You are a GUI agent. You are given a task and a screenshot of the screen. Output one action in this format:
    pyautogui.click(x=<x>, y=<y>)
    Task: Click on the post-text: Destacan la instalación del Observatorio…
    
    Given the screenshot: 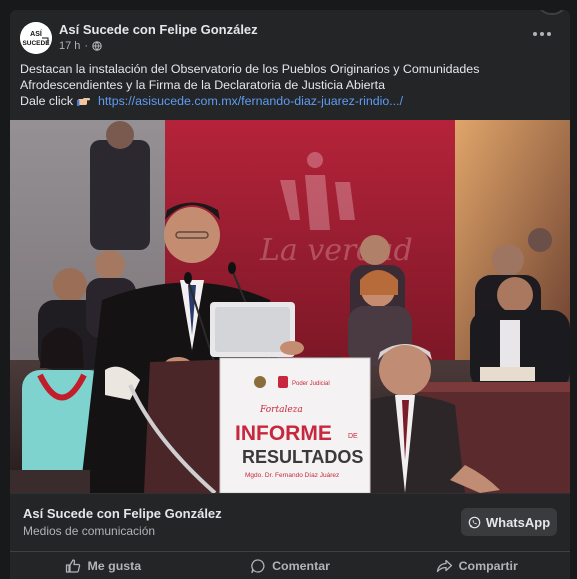 What is the action you would take?
    pyautogui.click(x=290, y=85)
    